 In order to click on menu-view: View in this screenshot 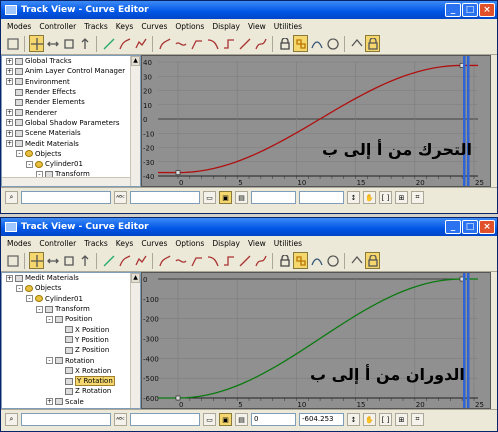, I will do `click(257, 26)`.